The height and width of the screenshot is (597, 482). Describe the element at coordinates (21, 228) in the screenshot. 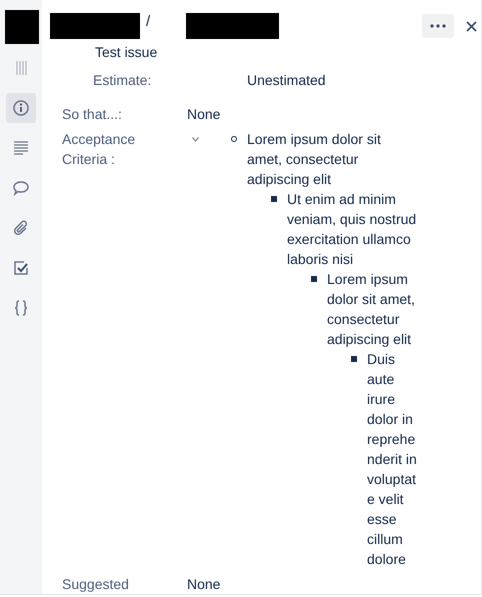

I see `paperclip-icon` at that location.